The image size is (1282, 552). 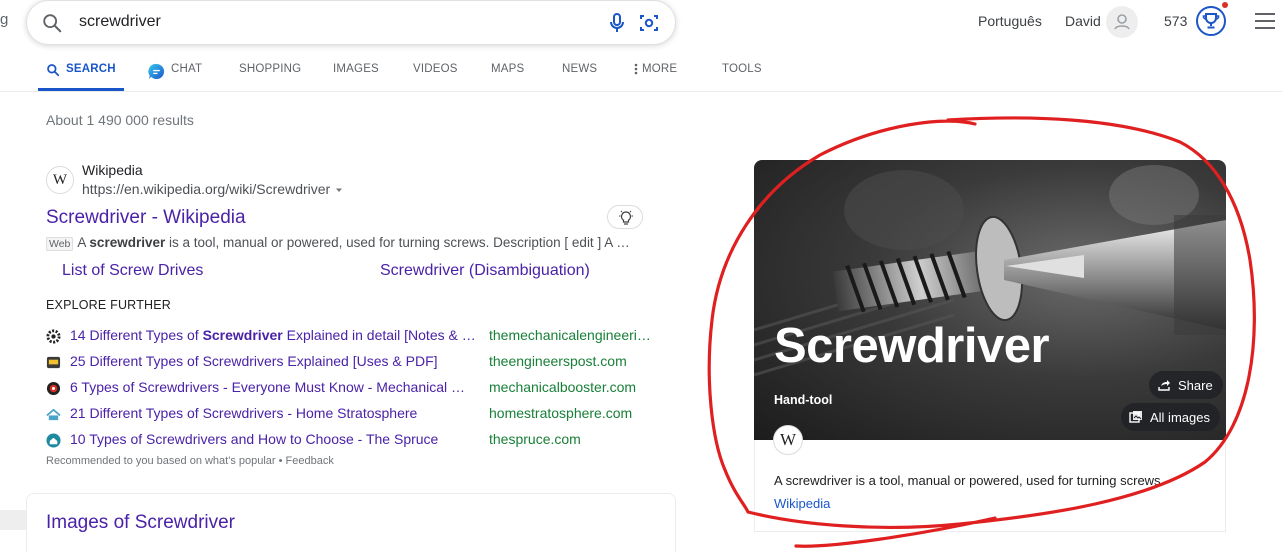 I want to click on tab-chat: CHAT, so click(x=175, y=74).